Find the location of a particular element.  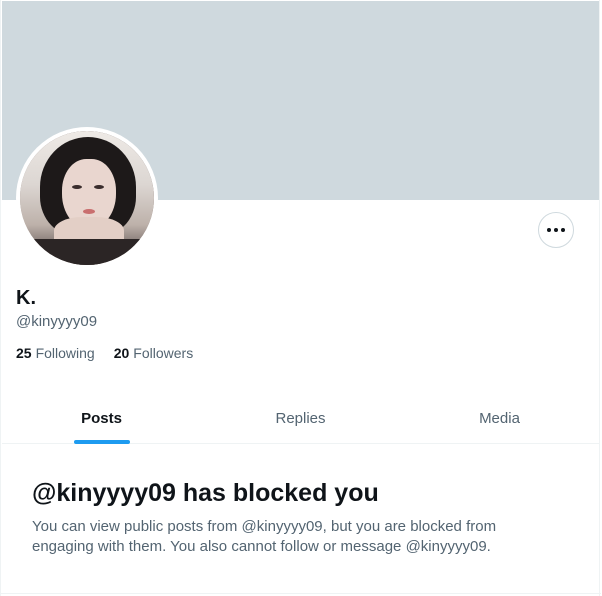

tab-replies-label: Replies is located at coordinates (300, 418).